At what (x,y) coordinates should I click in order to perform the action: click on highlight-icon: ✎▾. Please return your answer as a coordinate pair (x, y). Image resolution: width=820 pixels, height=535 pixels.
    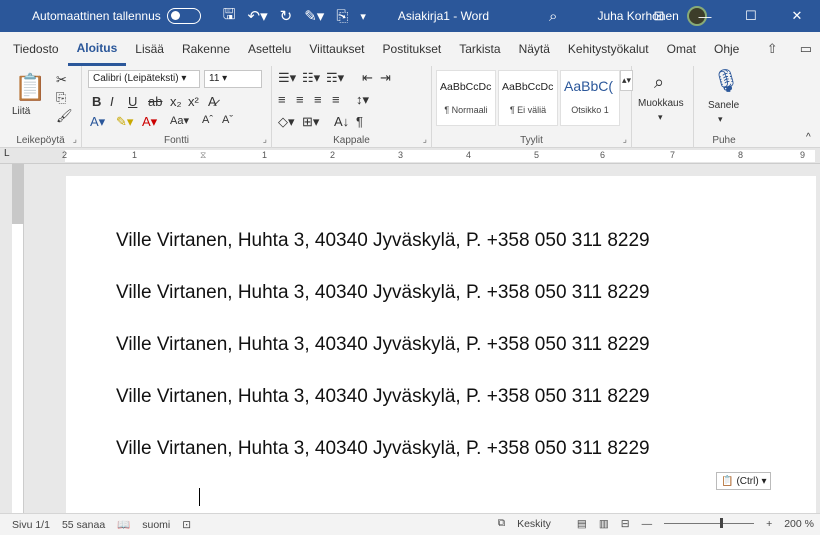
    Looking at the image, I should click on (124, 122).